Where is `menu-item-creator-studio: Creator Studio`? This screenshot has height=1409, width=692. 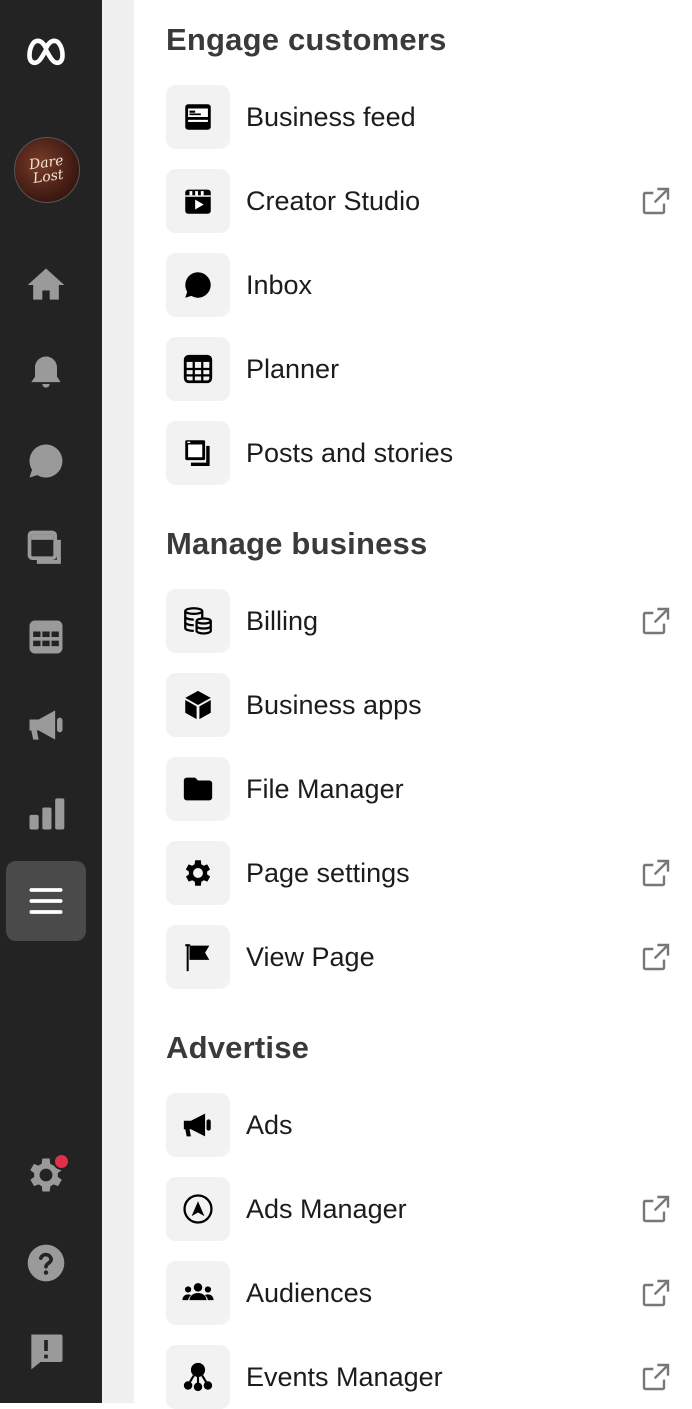 menu-item-creator-studio: Creator Studio is located at coordinates (421, 201).